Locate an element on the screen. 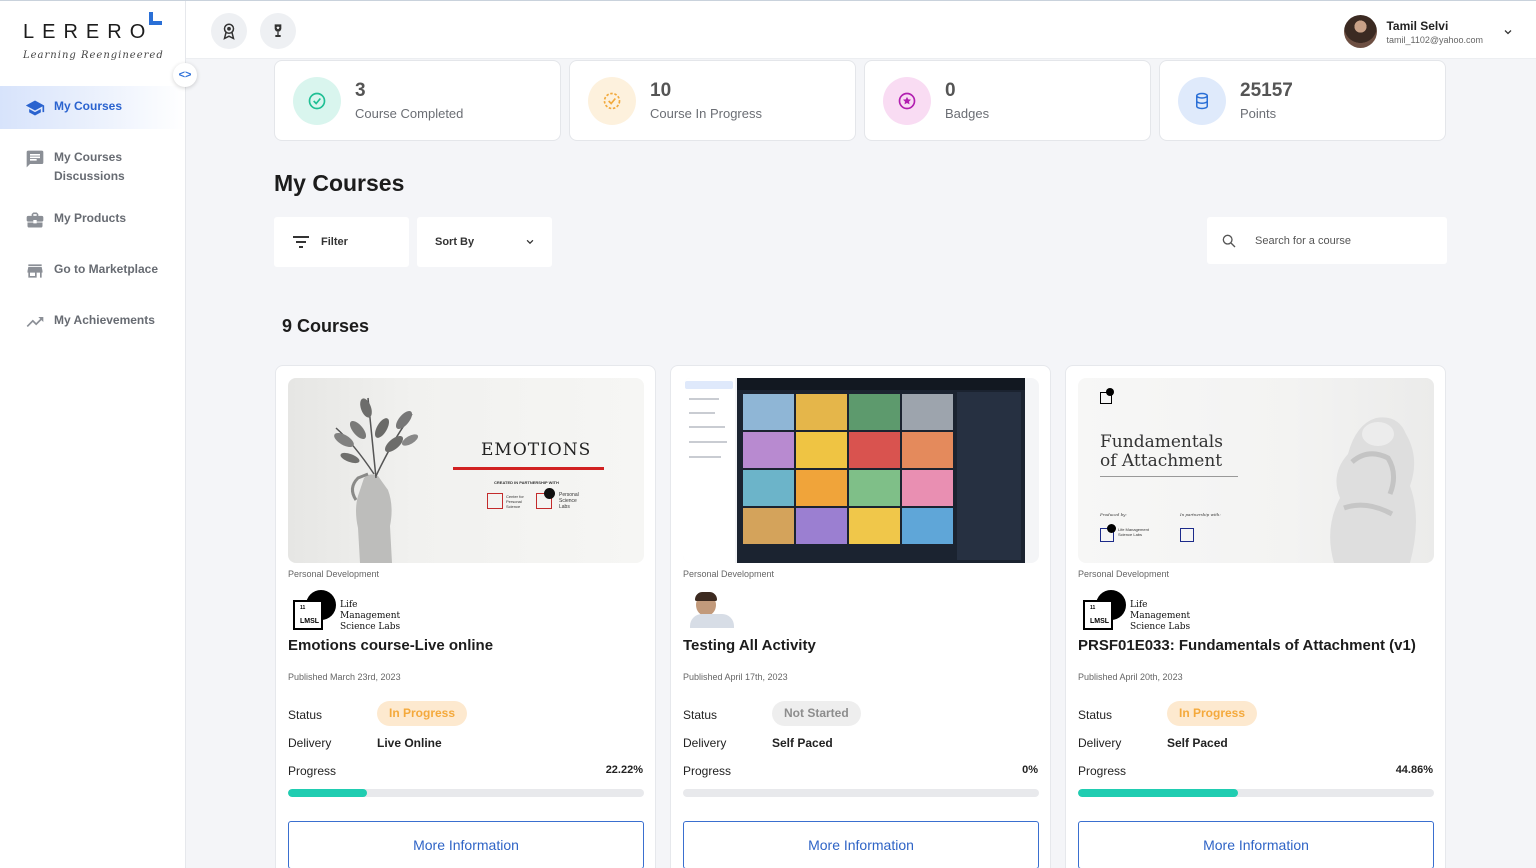 This screenshot has width=1536, height=868. thumb-logo-dot is located at coordinates (1110, 392).